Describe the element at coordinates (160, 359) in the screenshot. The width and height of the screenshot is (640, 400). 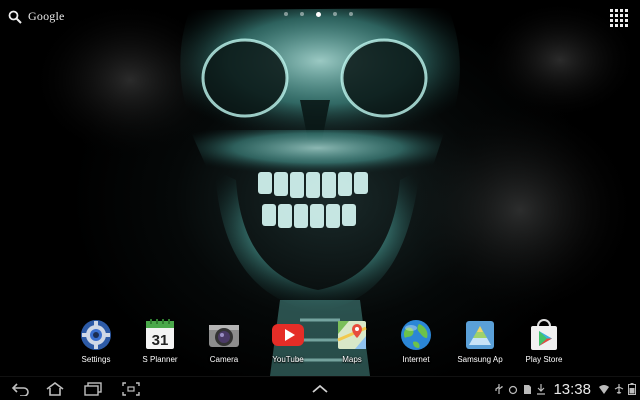
I see `dock-label: S Planner` at that location.